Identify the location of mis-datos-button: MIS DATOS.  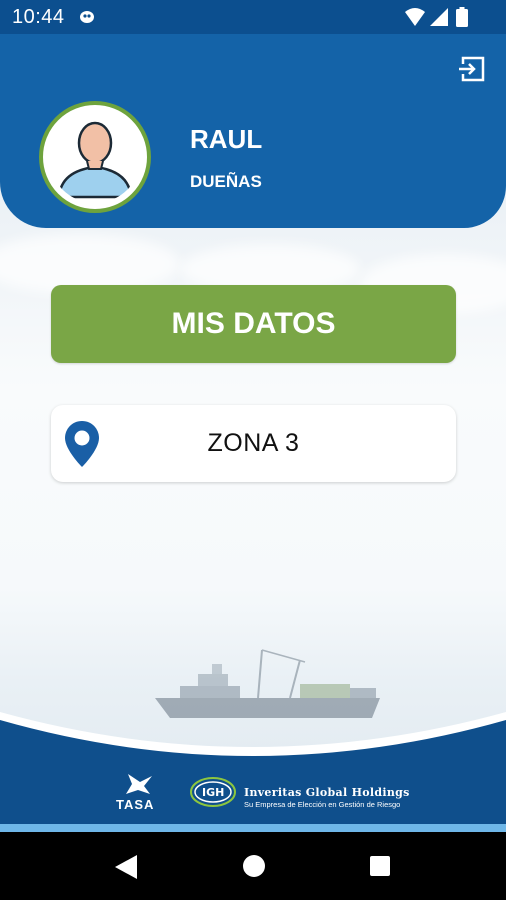
(253, 324).